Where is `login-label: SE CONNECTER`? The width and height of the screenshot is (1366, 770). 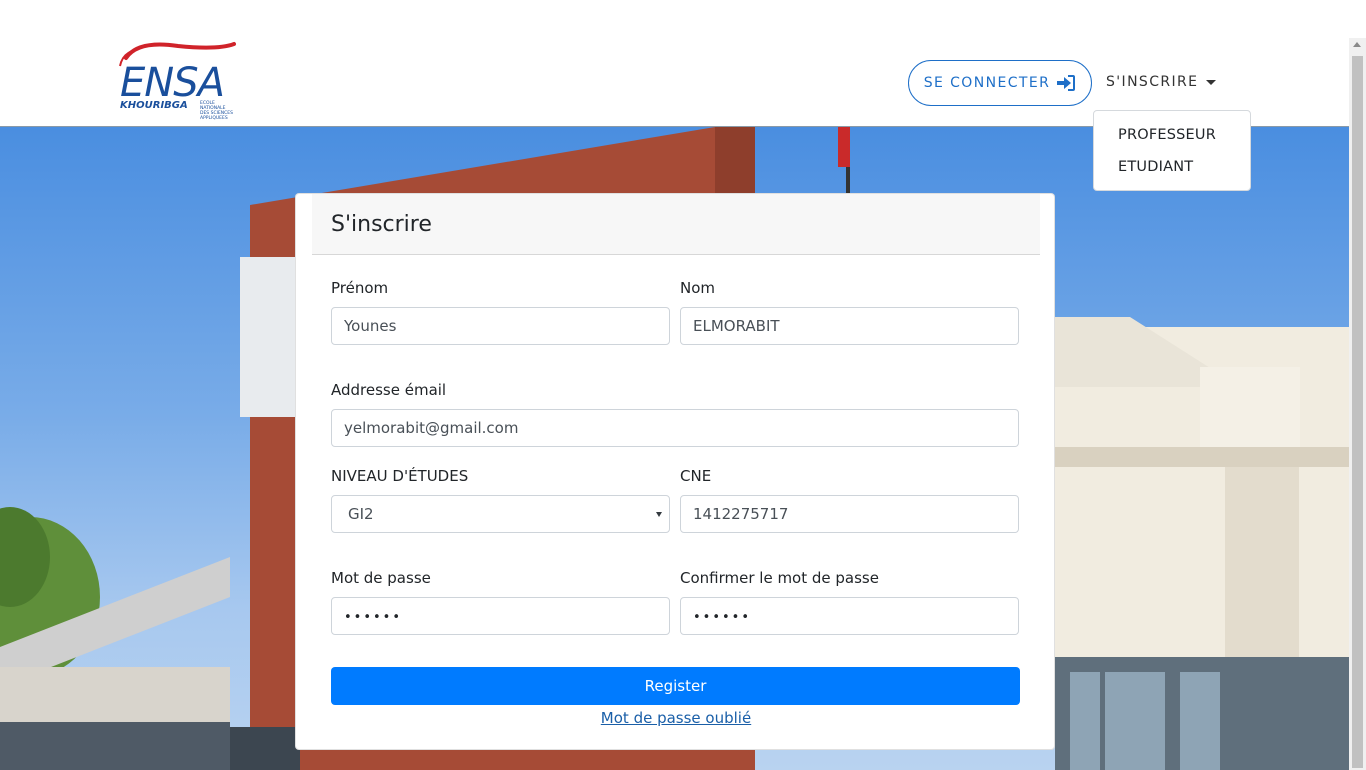 login-label: SE CONNECTER is located at coordinates (987, 83).